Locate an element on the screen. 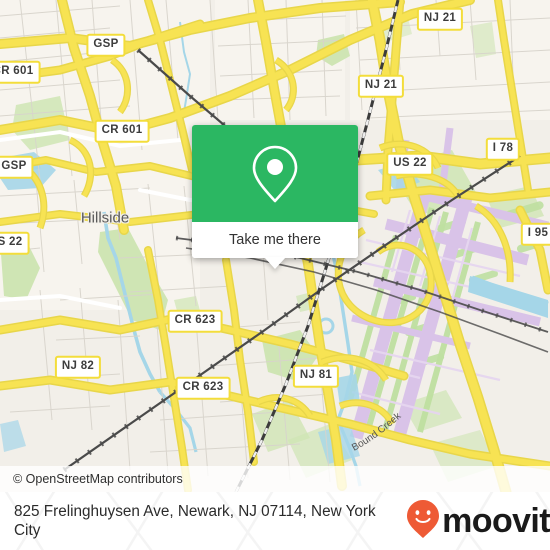 Image resolution: width=550 pixels, height=550 pixels. popup-hero-panel is located at coordinates (275, 173).